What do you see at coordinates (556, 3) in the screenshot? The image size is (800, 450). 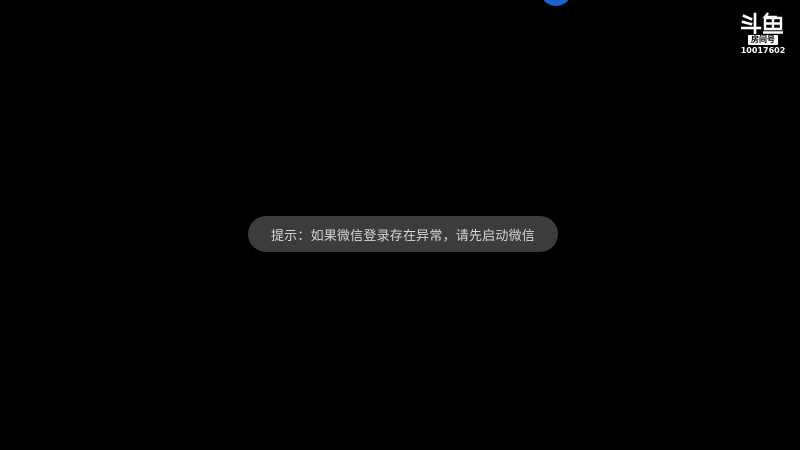 I see `top-indicator-dot` at bounding box center [556, 3].